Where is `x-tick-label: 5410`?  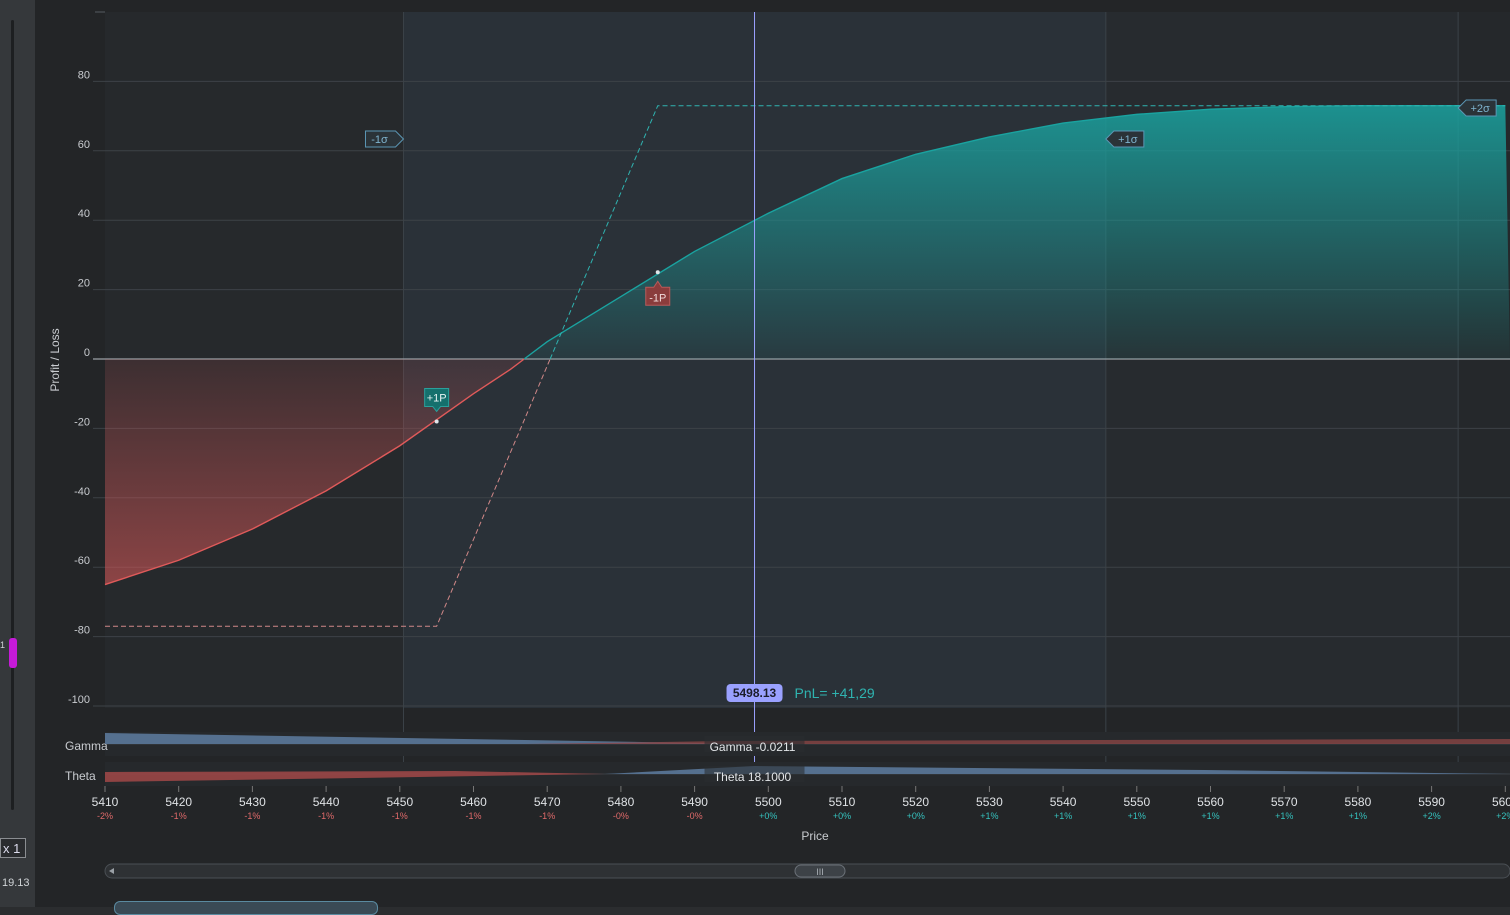
x-tick-label: 5410 is located at coordinates (105, 802).